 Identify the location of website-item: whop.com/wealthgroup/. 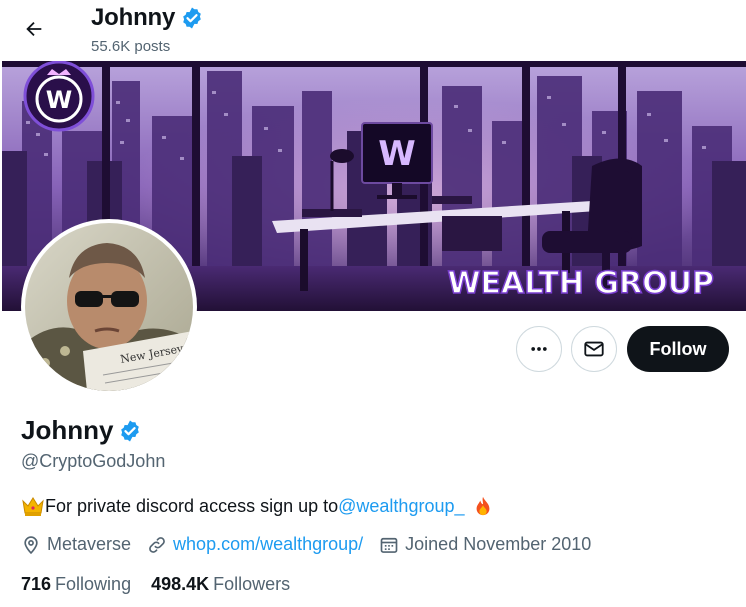
(255, 544).